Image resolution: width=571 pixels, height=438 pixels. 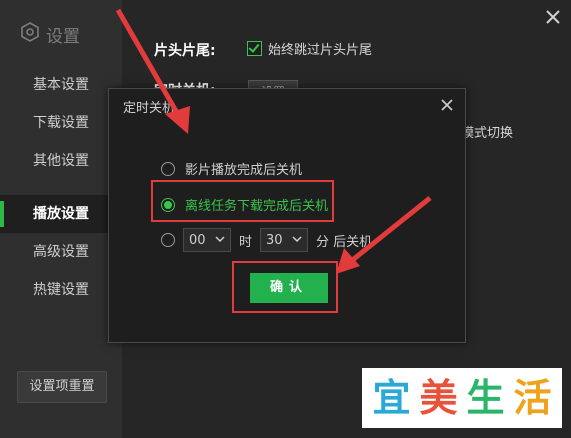 I want to click on sidebar-title: 设置, so click(x=50, y=34).